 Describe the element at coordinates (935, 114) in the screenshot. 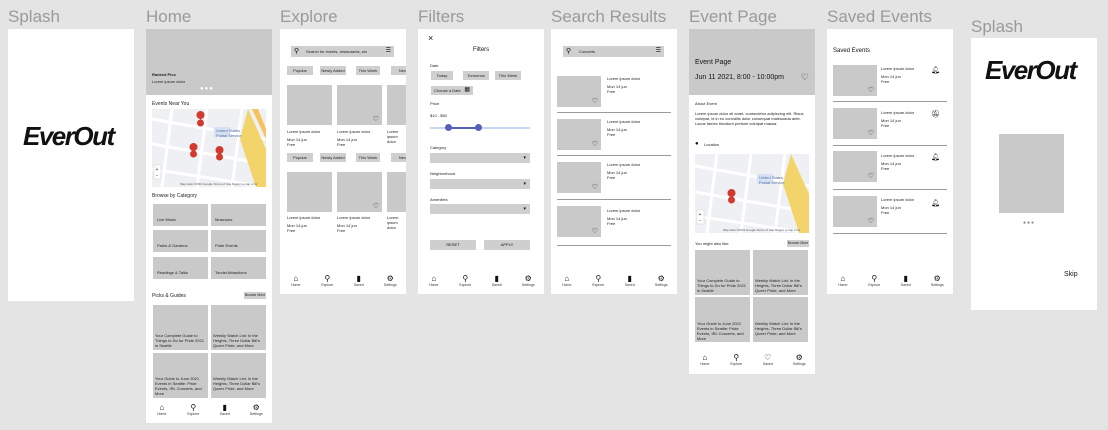

I see `bell-off-icon: 🔕︎` at that location.